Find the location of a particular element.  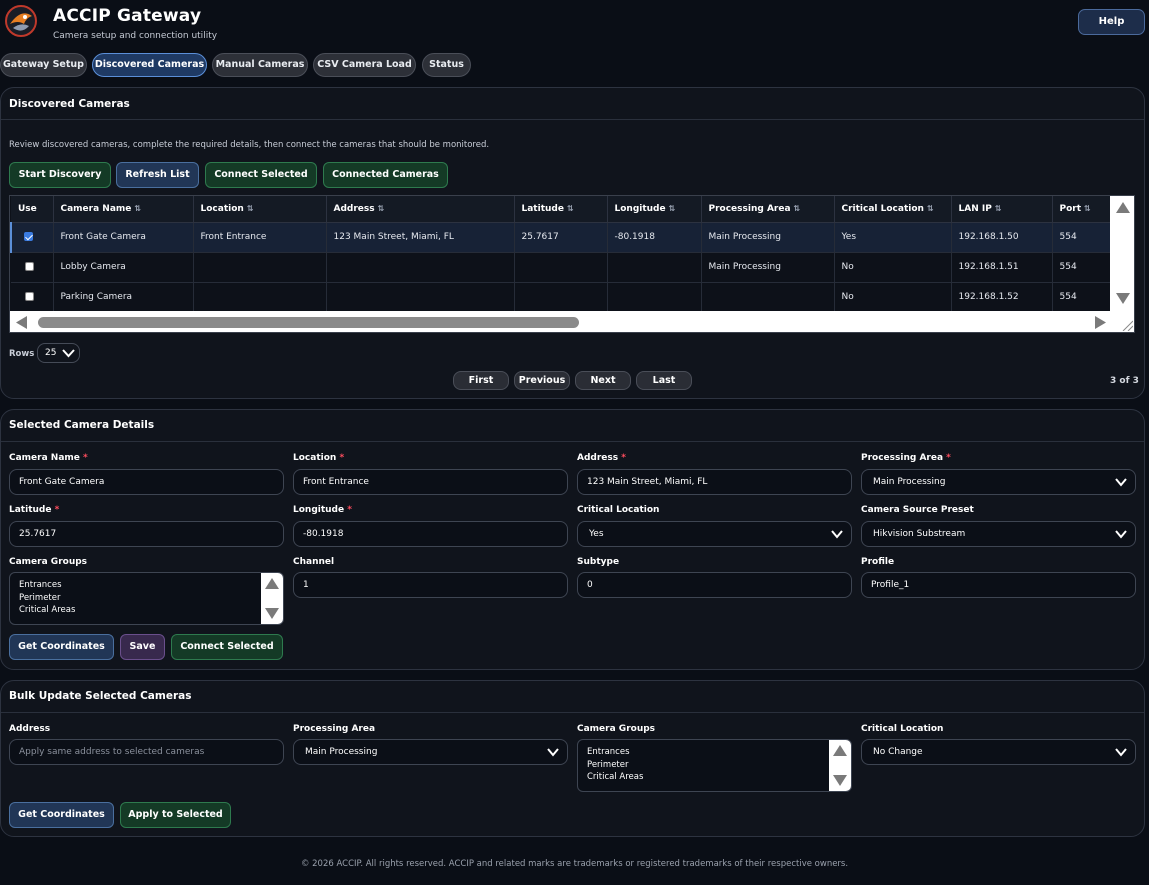

next-page-button: Next is located at coordinates (603, 380).